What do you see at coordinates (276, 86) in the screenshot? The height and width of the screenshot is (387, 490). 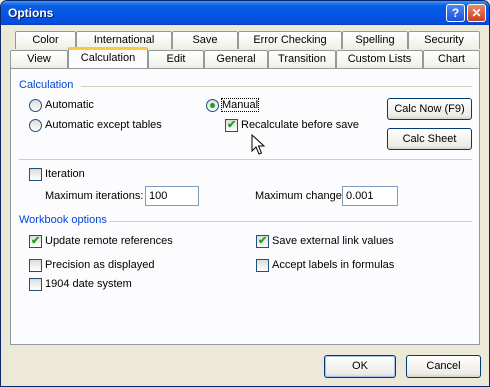 I see `calculation-divider` at bounding box center [276, 86].